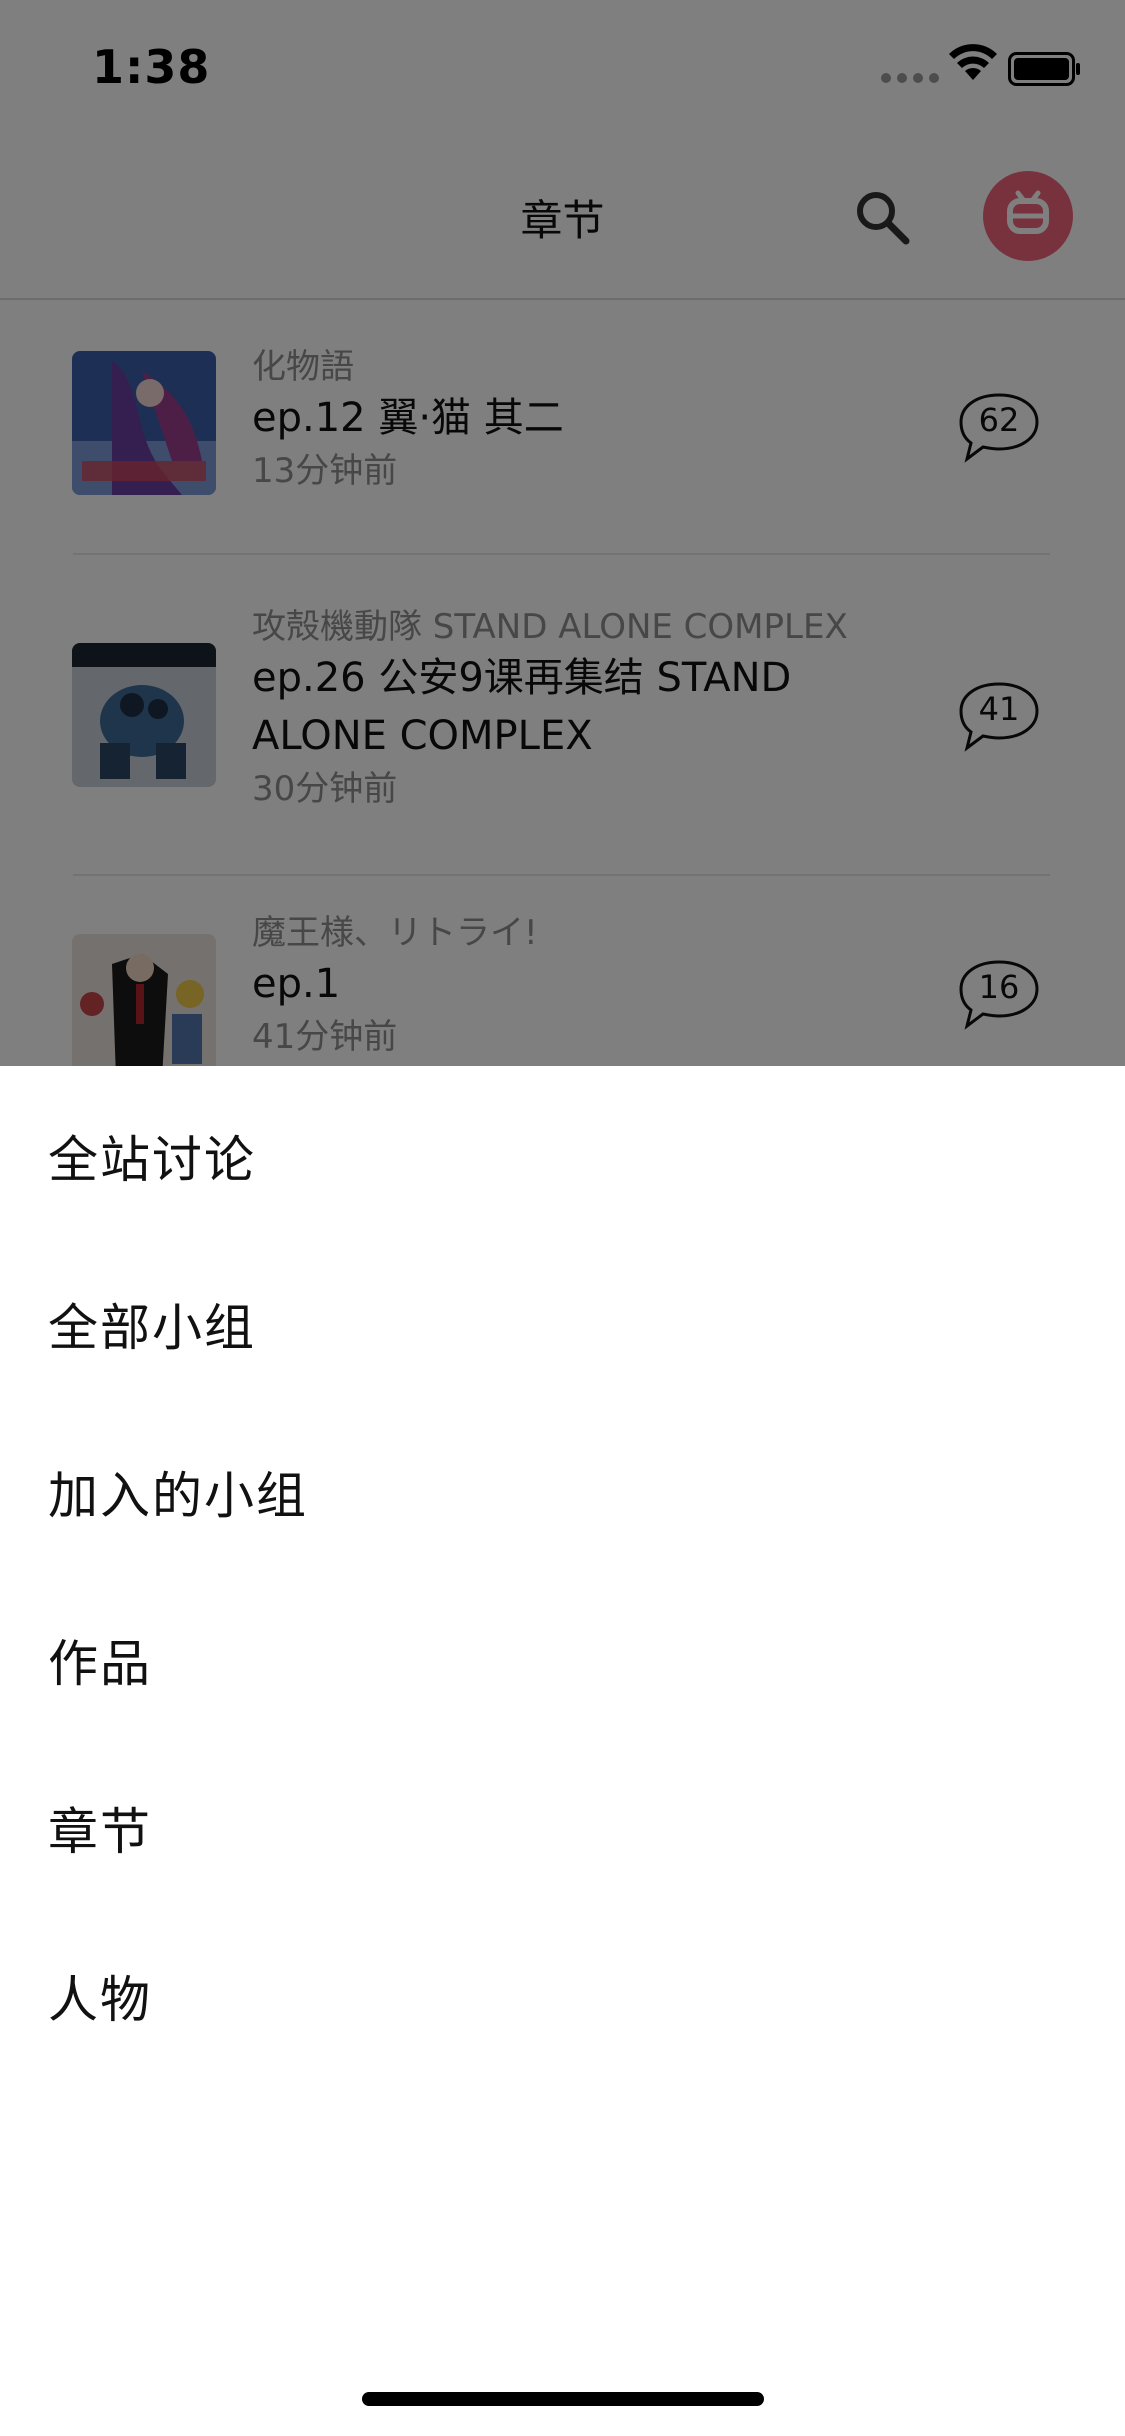 The image size is (1125, 2436). What do you see at coordinates (100, 1664) in the screenshot?
I see `menu-option-label: 作品` at bounding box center [100, 1664].